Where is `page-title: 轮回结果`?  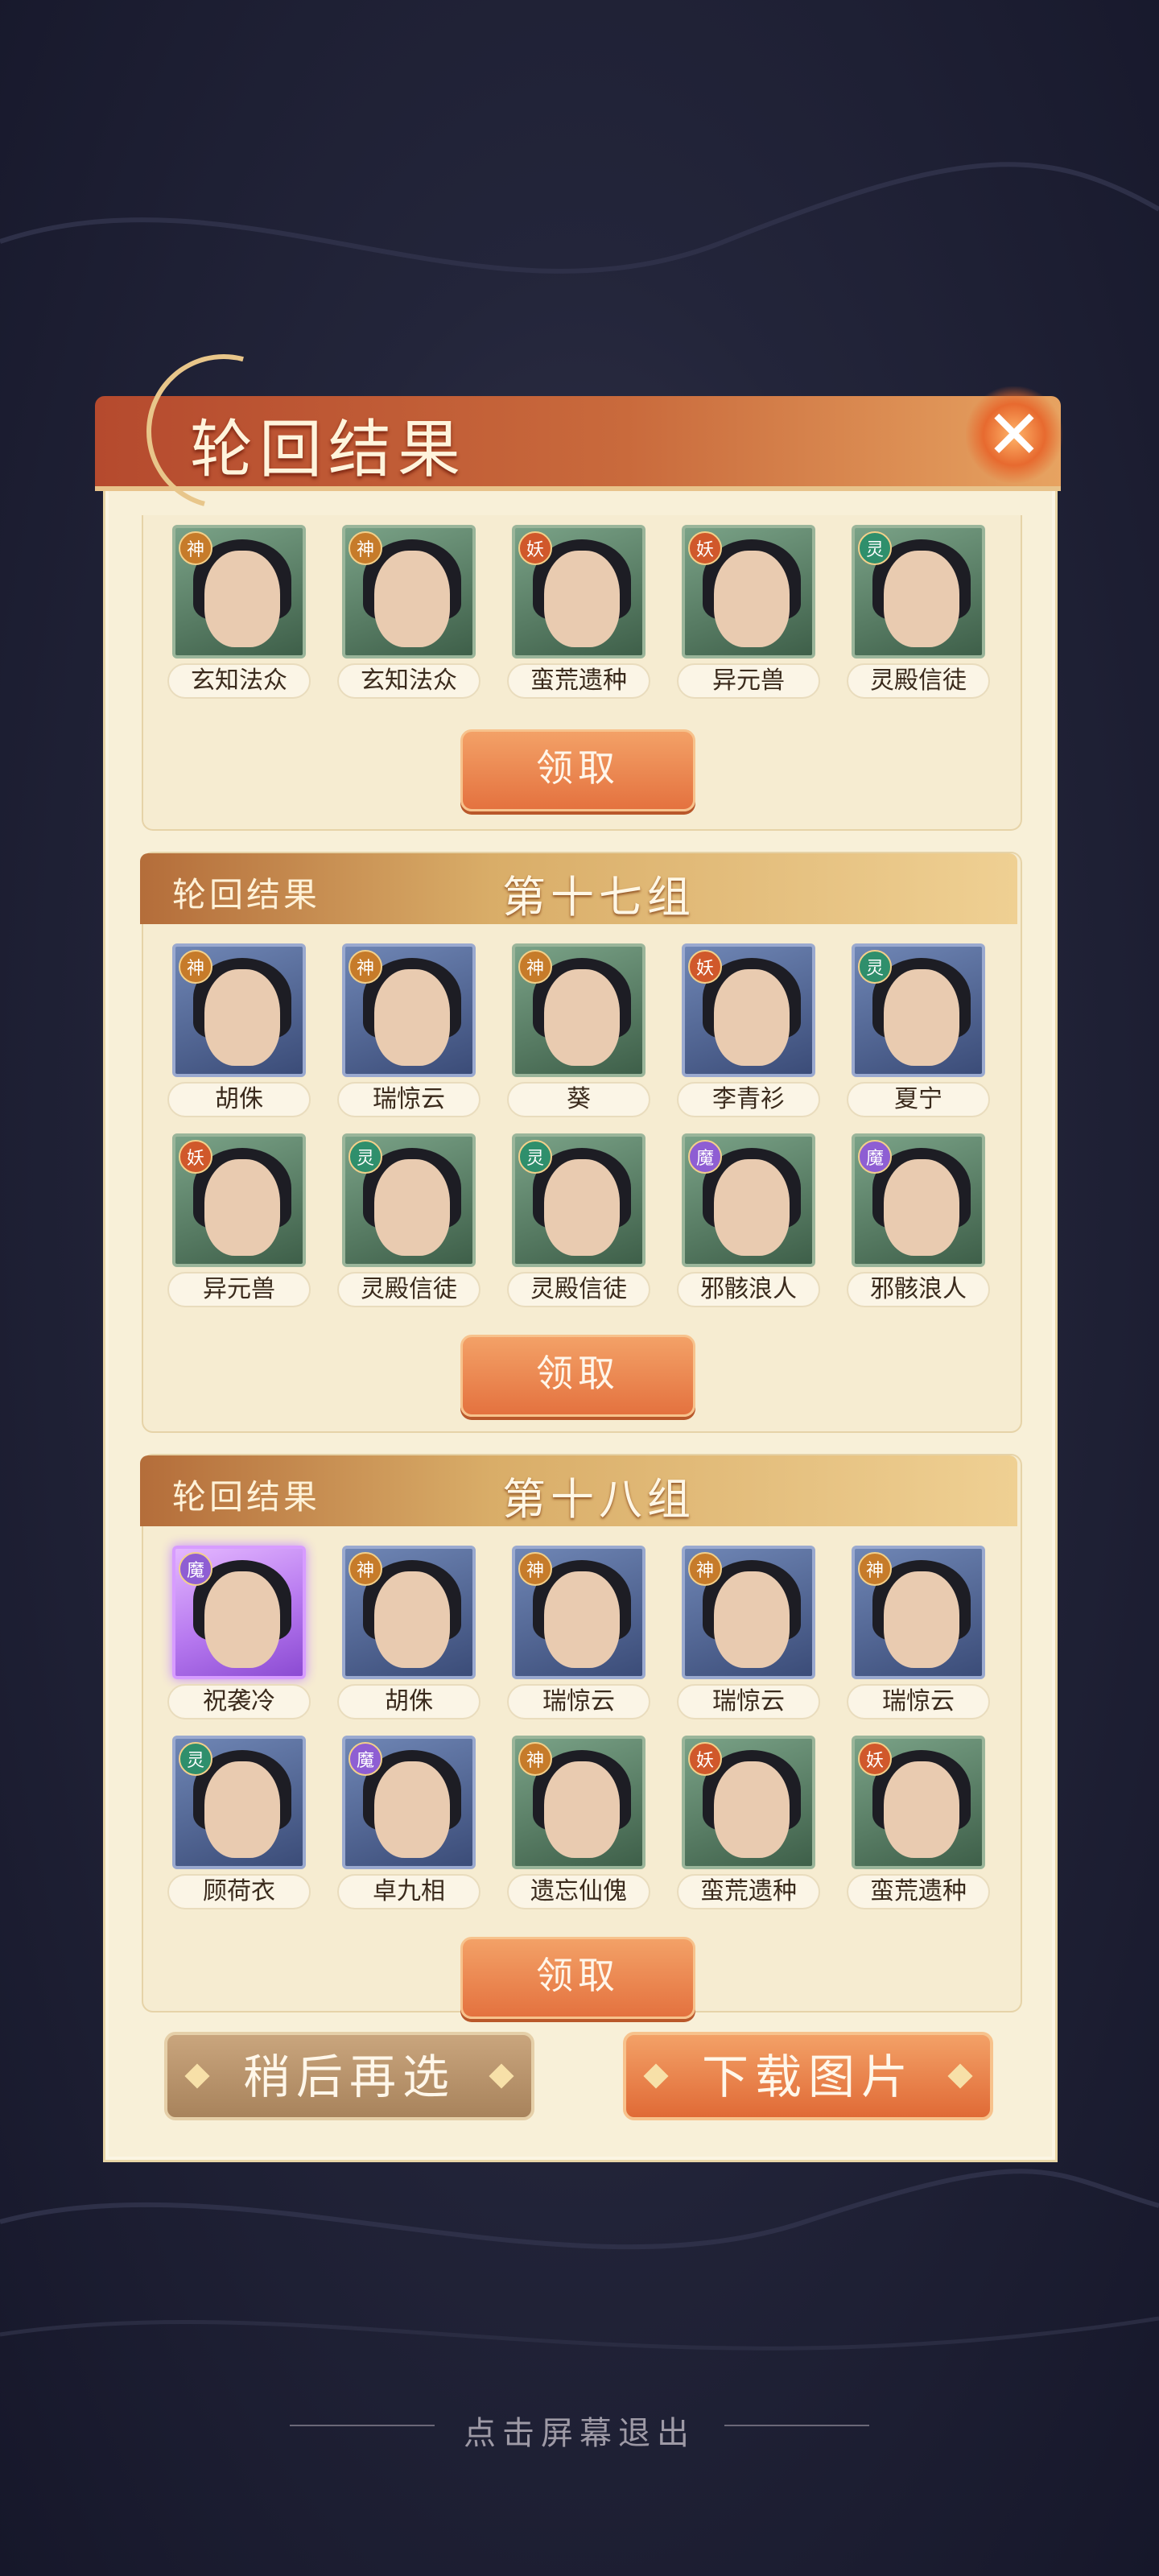 page-title: 轮回结果 is located at coordinates (329, 450).